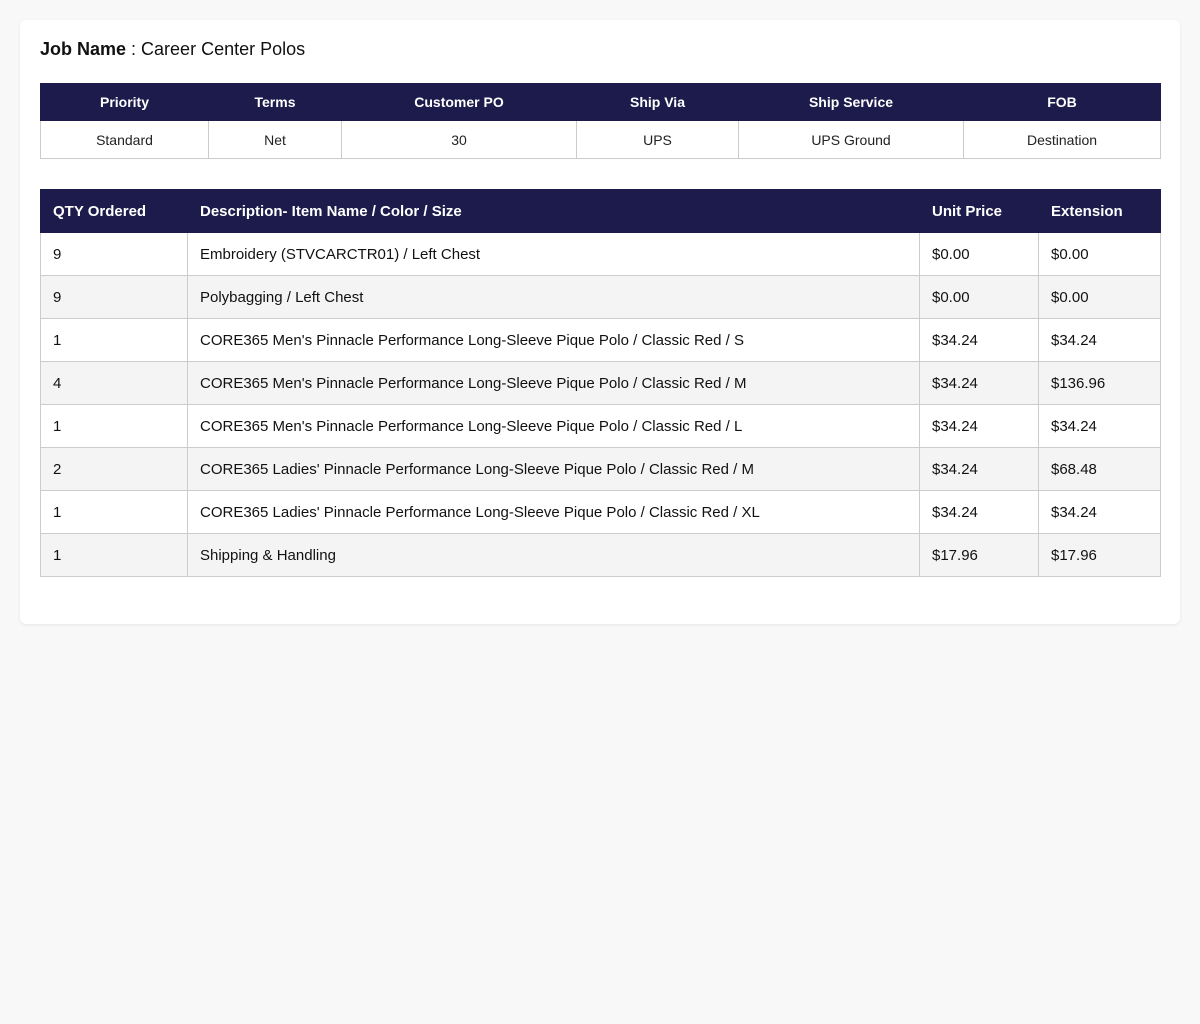 The height and width of the screenshot is (1024, 1200). Describe the element at coordinates (114, 469) in the screenshot. I see `row-qty: 2` at that location.